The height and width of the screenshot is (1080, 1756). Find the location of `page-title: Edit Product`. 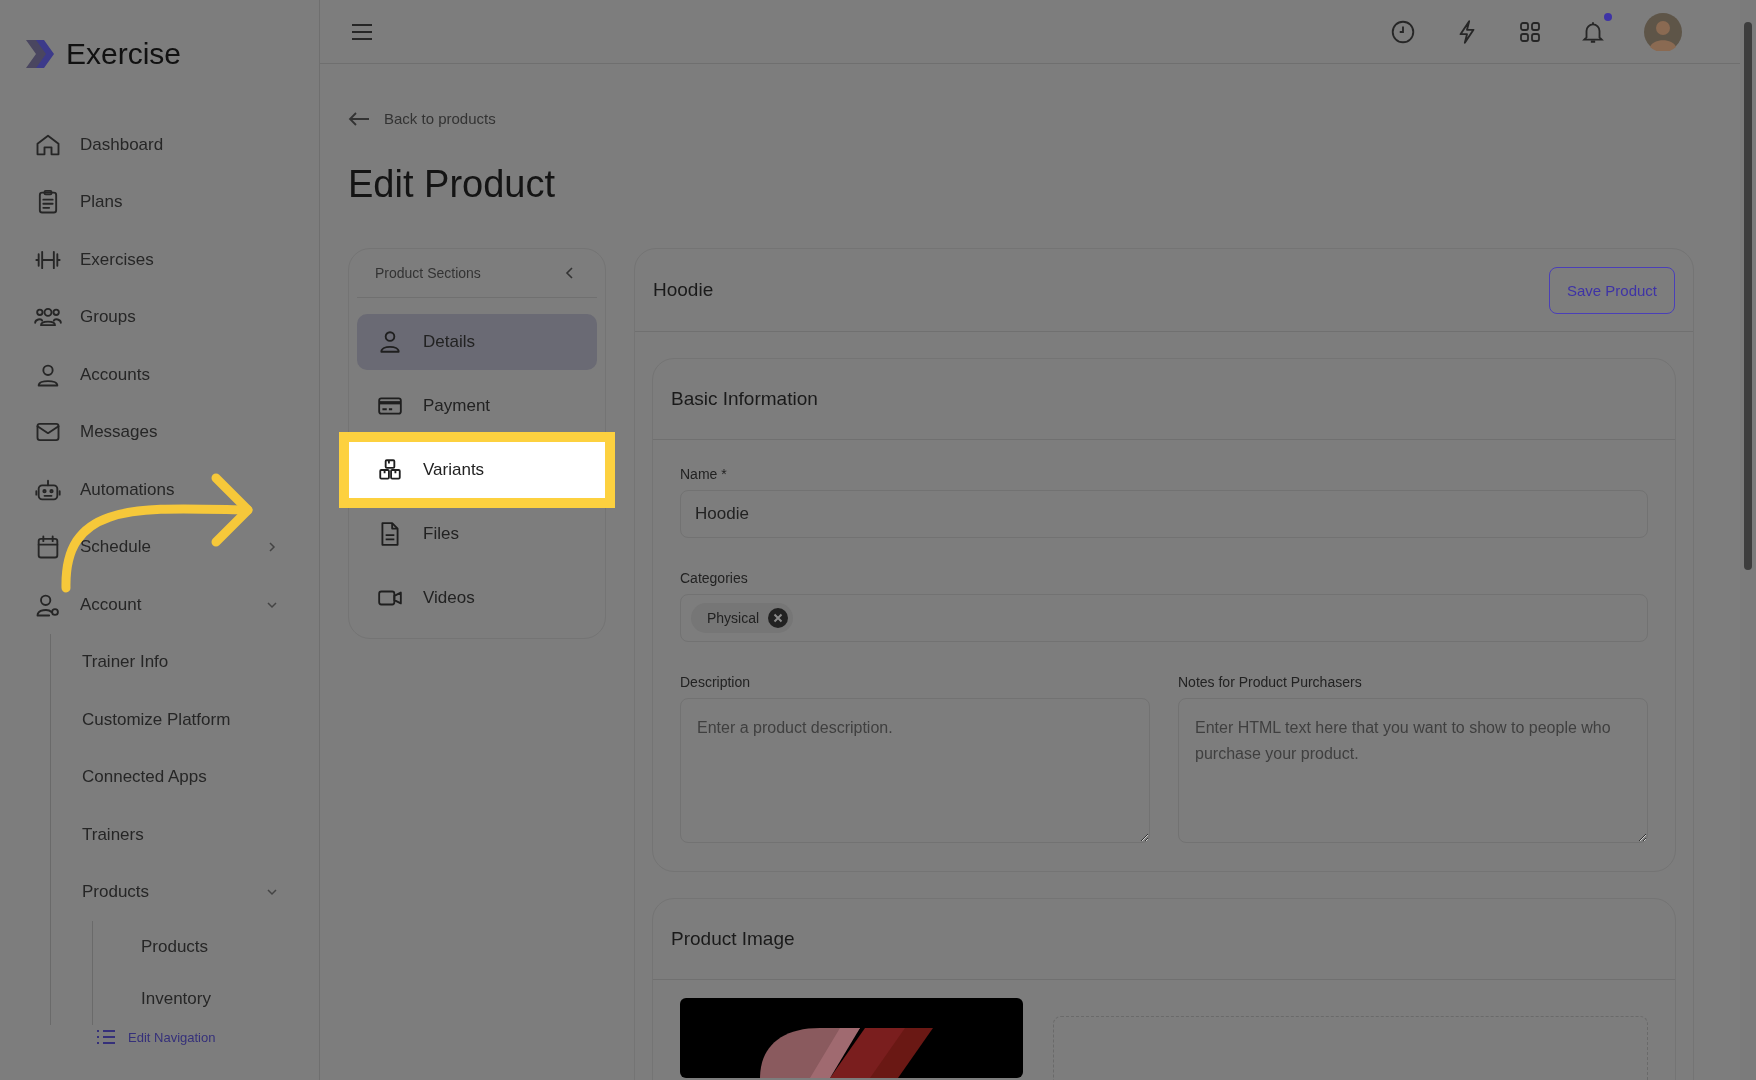

page-title: Edit Product is located at coordinates (452, 184).